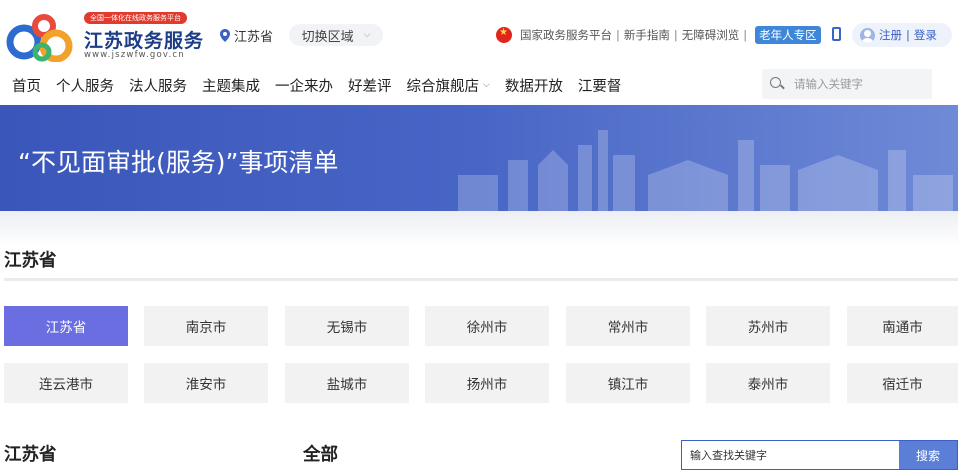 Image resolution: width=958 pixels, height=470 pixels. Describe the element at coordinates (628, 326) in the screenshot. I see `city-tab-changzhou: 常州市` at that location.